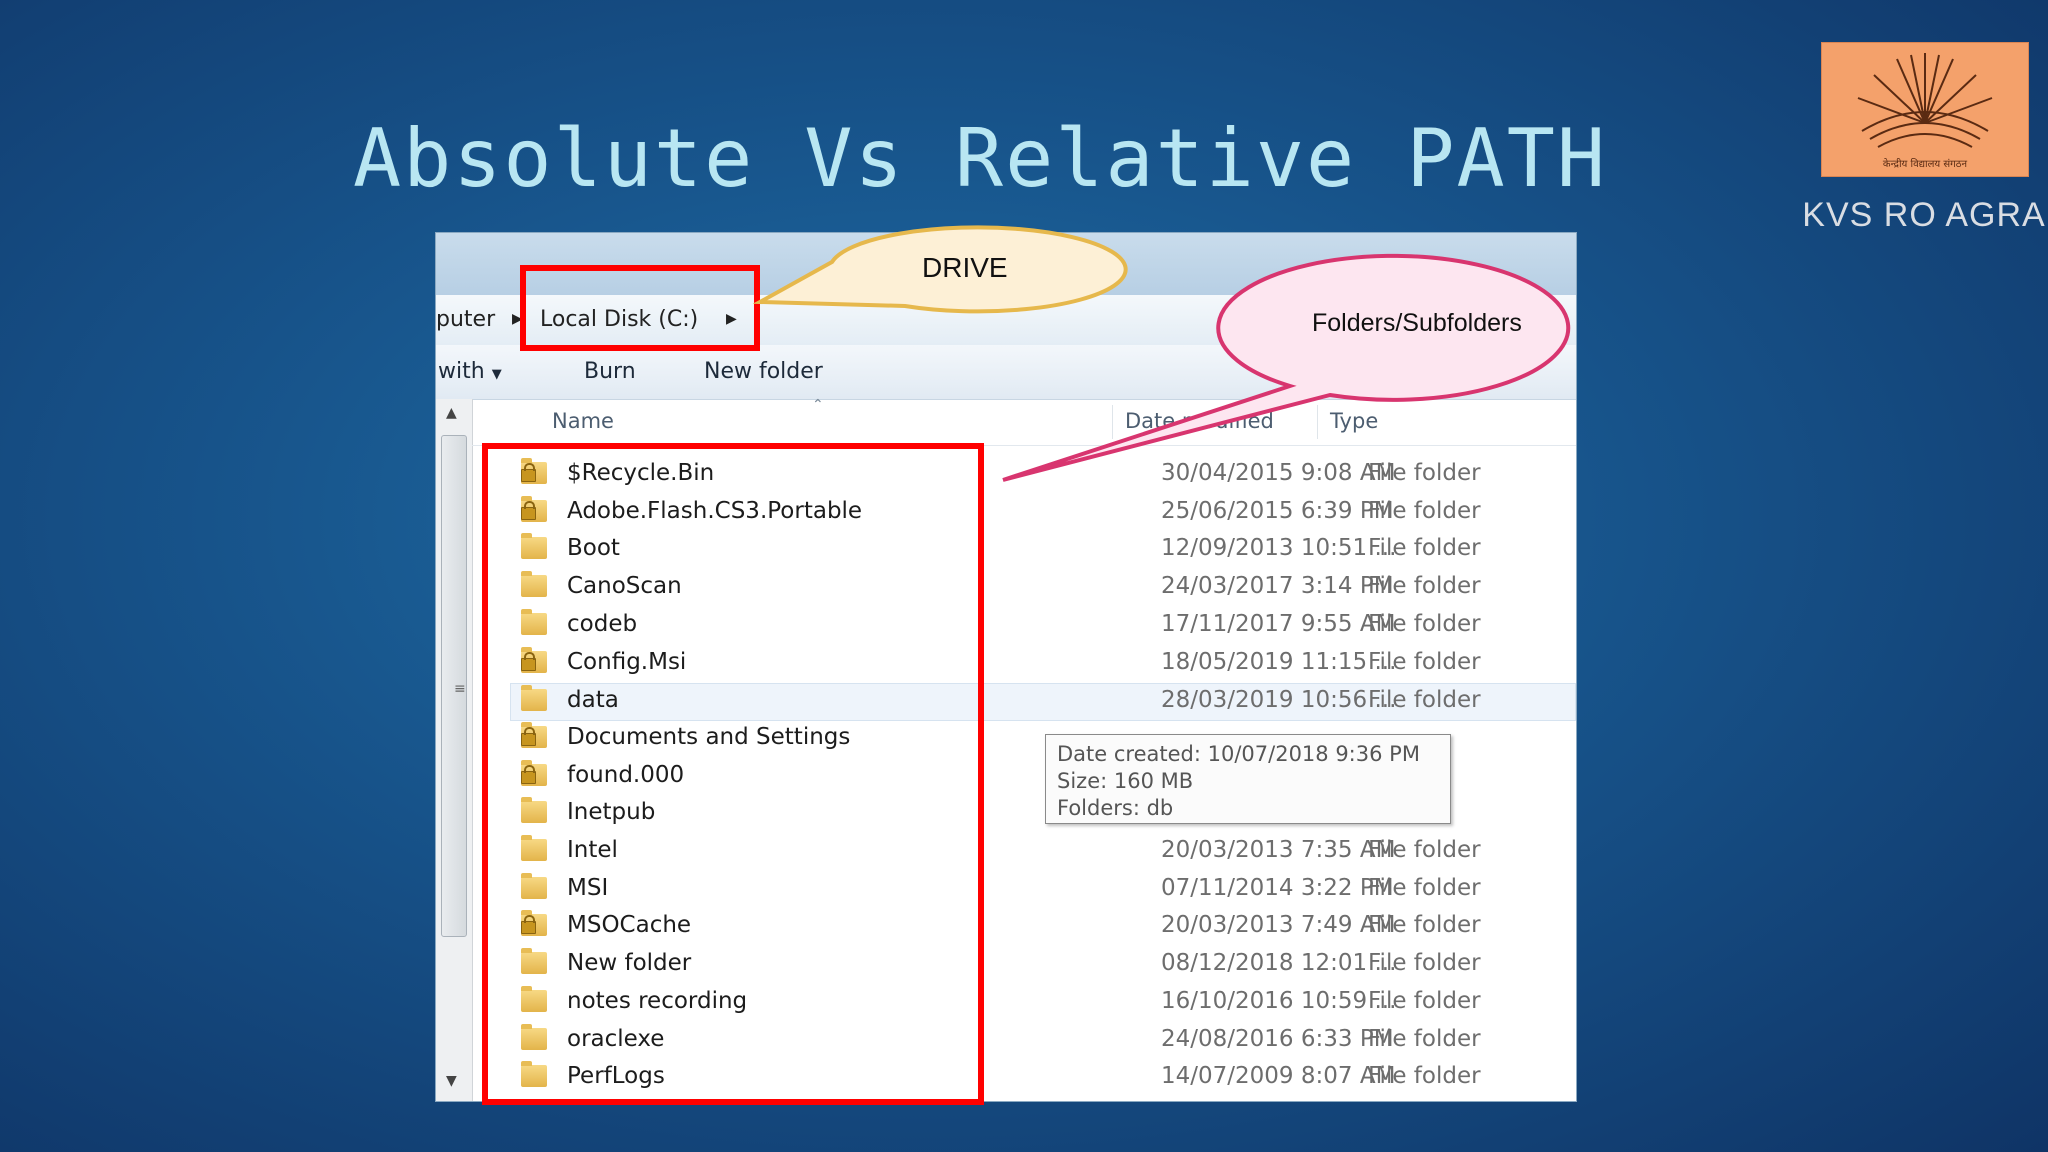  What do you see at coordinates (1161, 353) in the screenshot?
I see `callout-shapes` at bounding box center [1161, 353].